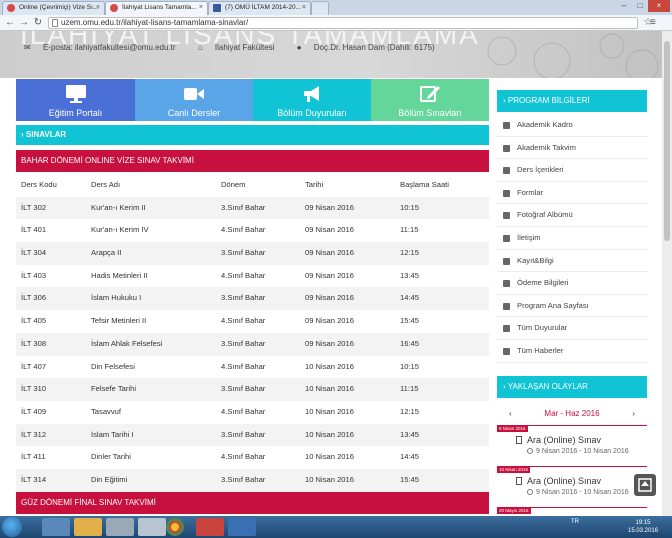 The image size is (672, 538). What do you see at coordinates (88, 527) in the screenshot?
I see `folder-icon` at bounding box center [88, 527].